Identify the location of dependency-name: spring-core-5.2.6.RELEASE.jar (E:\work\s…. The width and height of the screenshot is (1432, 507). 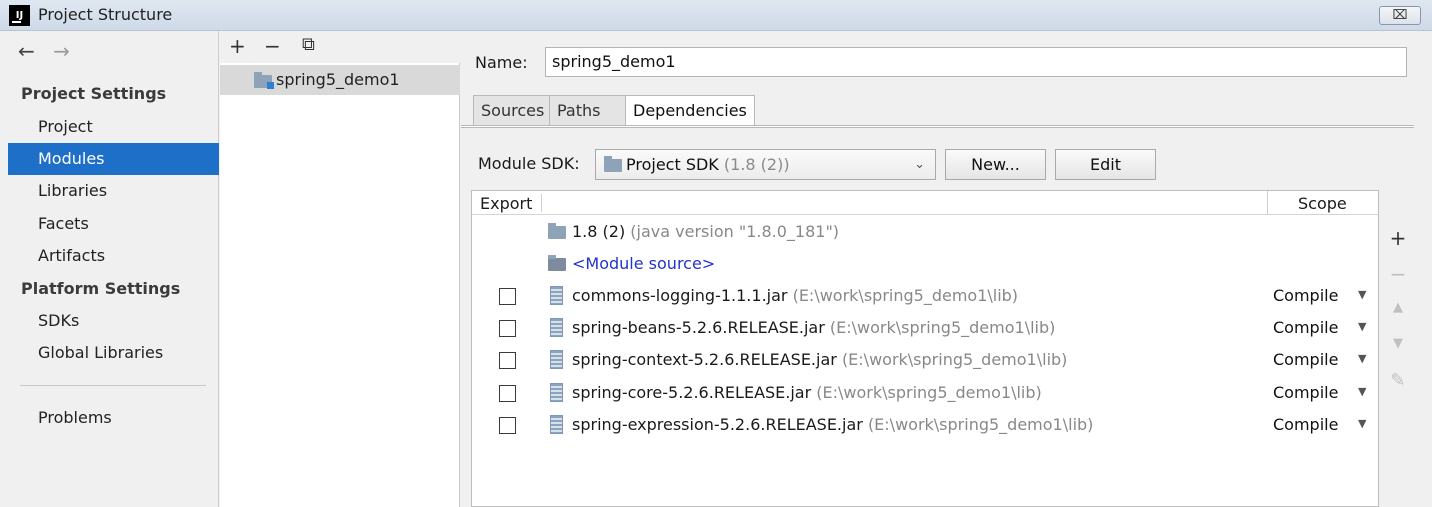
(807, 392).